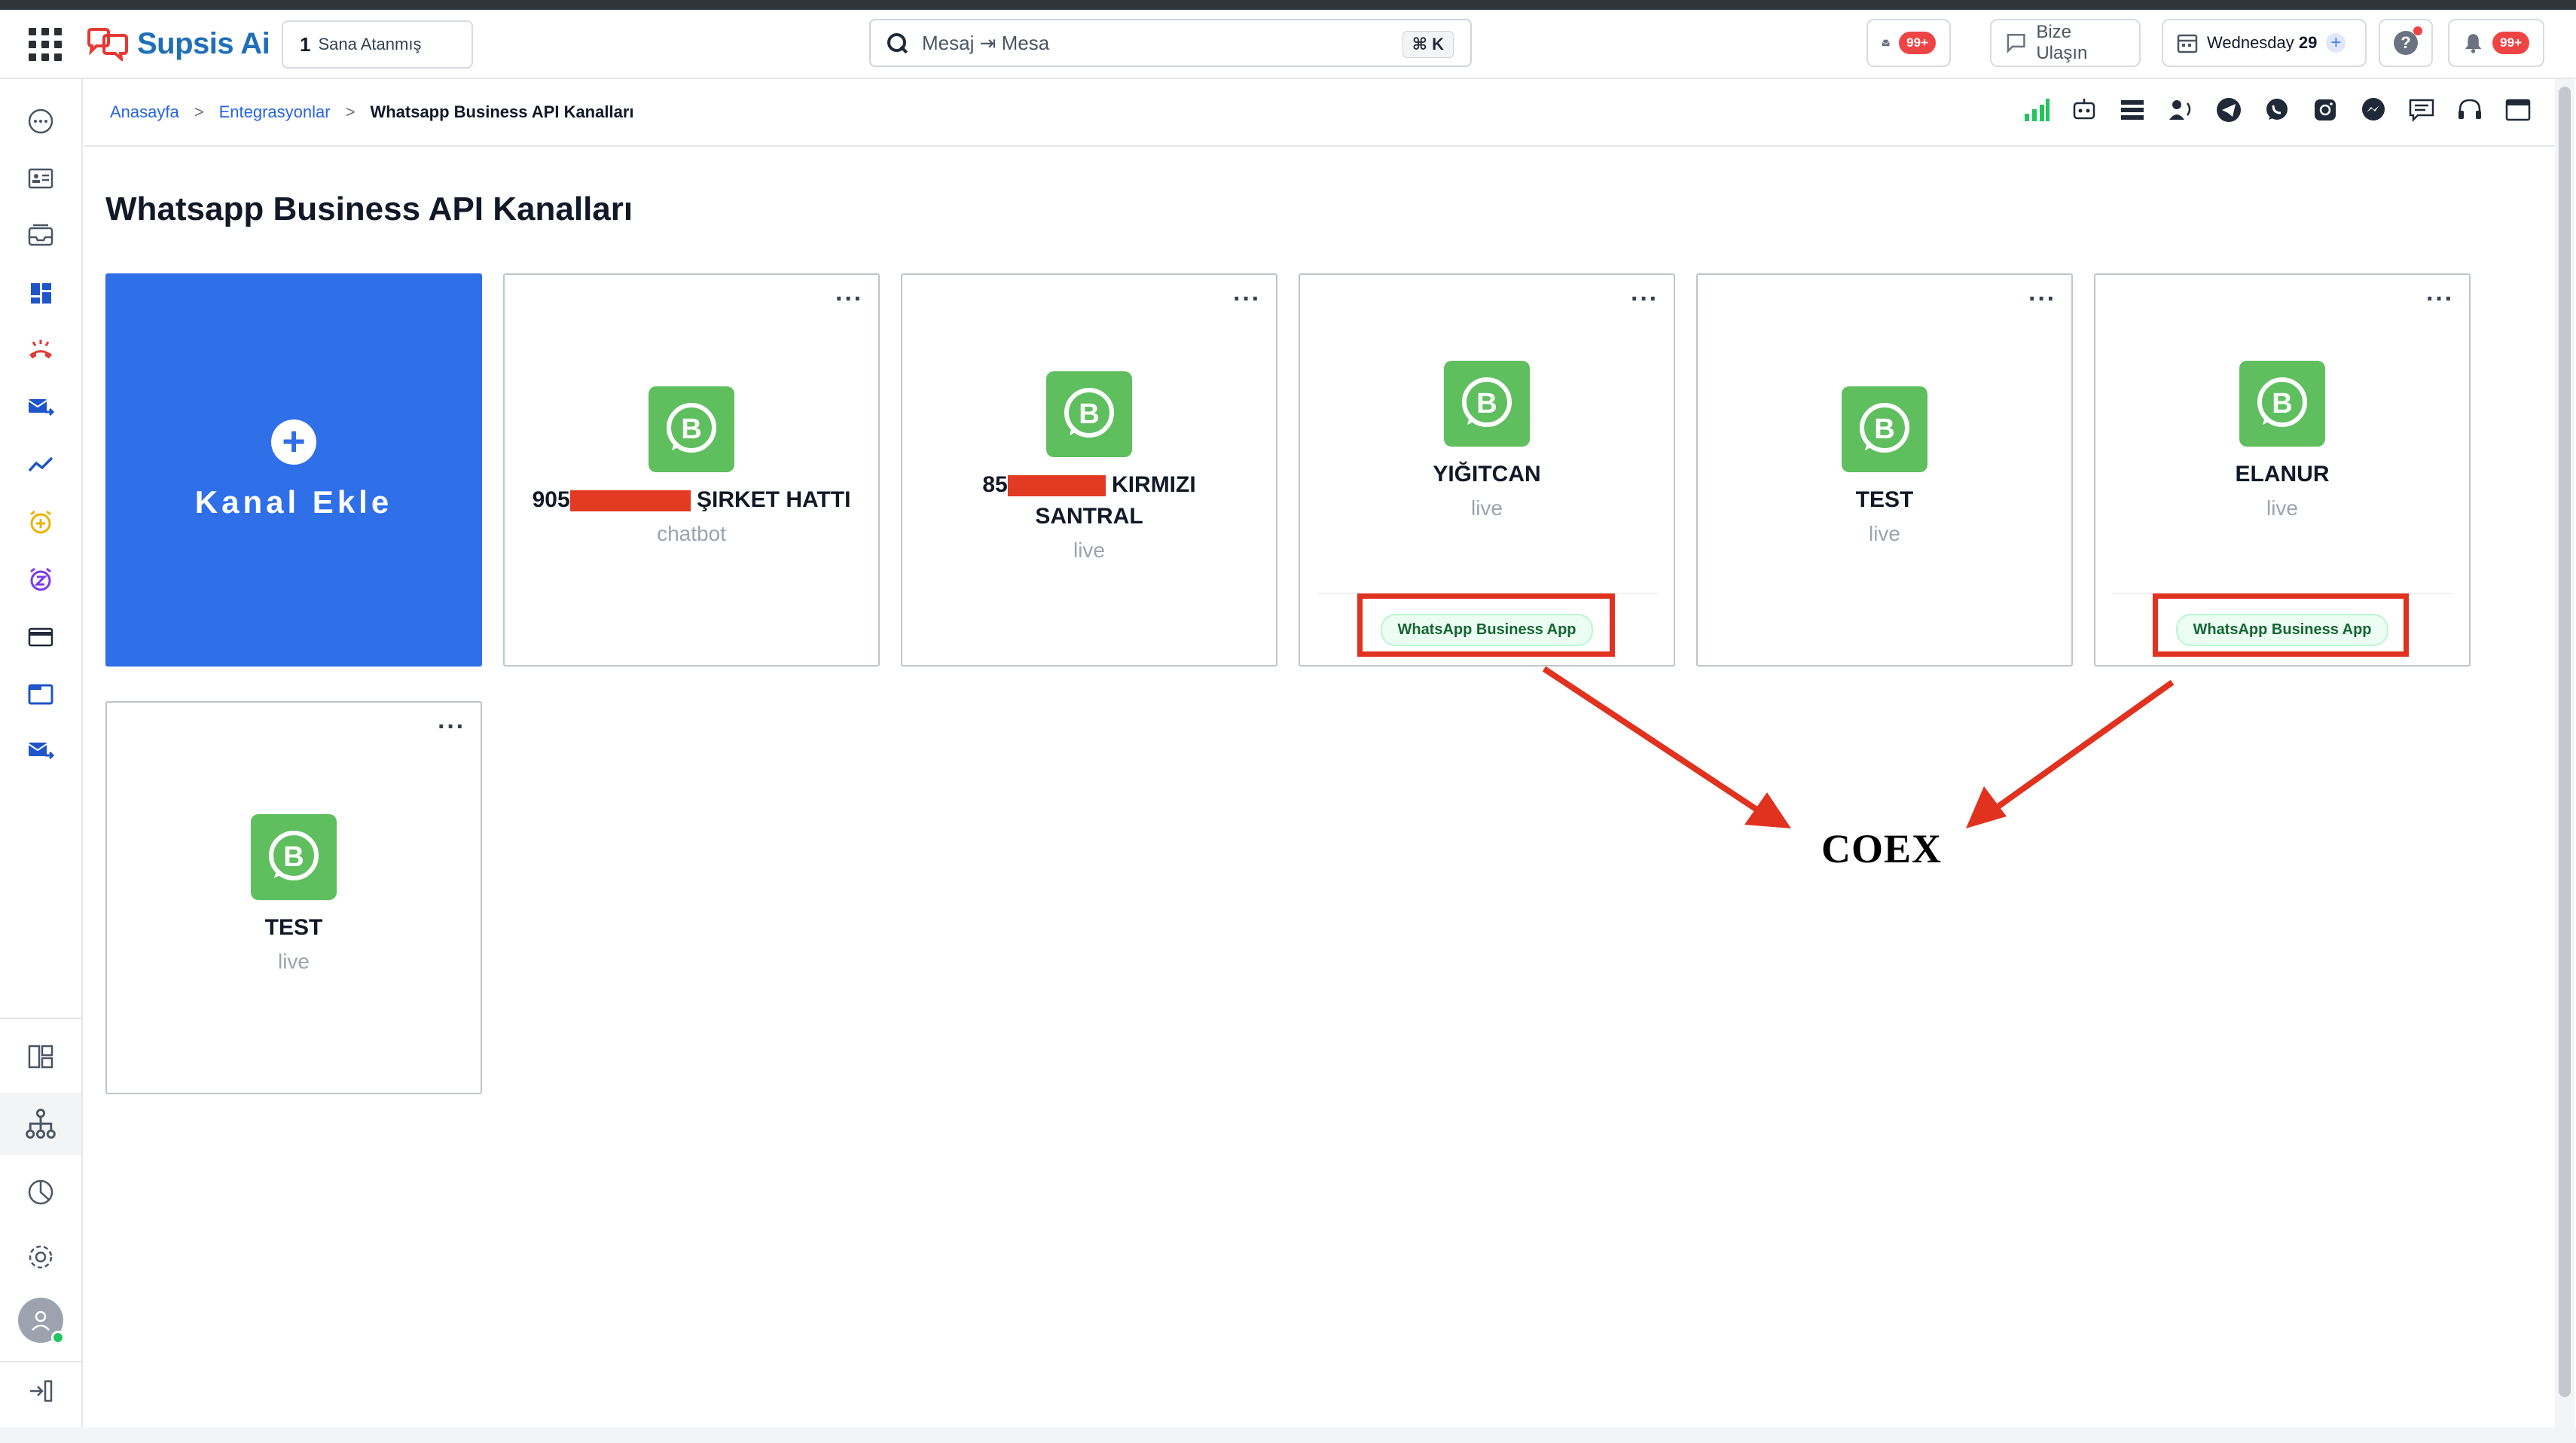 The height and width of the screenshot is (1443, 2576). Describe the element at coordinates (41, 236) in the screenshot. I see `sidebar-item-inbox` at that location.